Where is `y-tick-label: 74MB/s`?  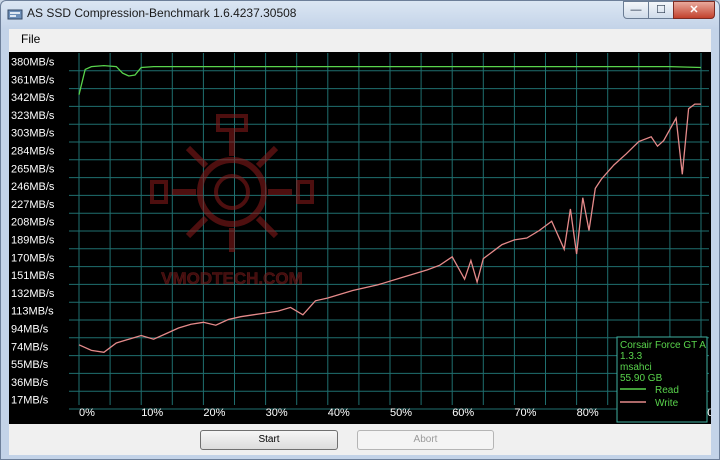
y-tick-label: 74MB/s is located at coordinates (30, 347).